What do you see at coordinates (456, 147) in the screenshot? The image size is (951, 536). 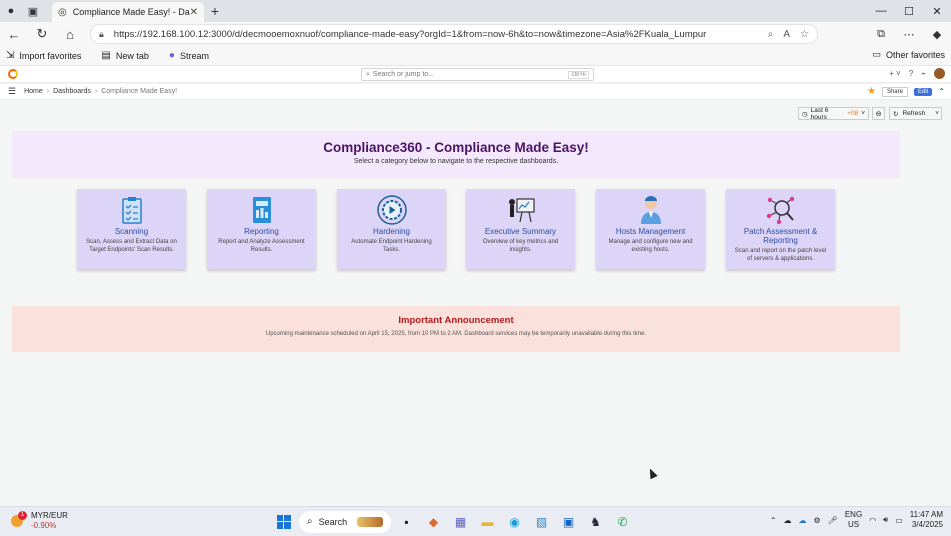 I see `page-title: Compliance360 - Compliance Made Easy!` at bounding box center [456, 147].